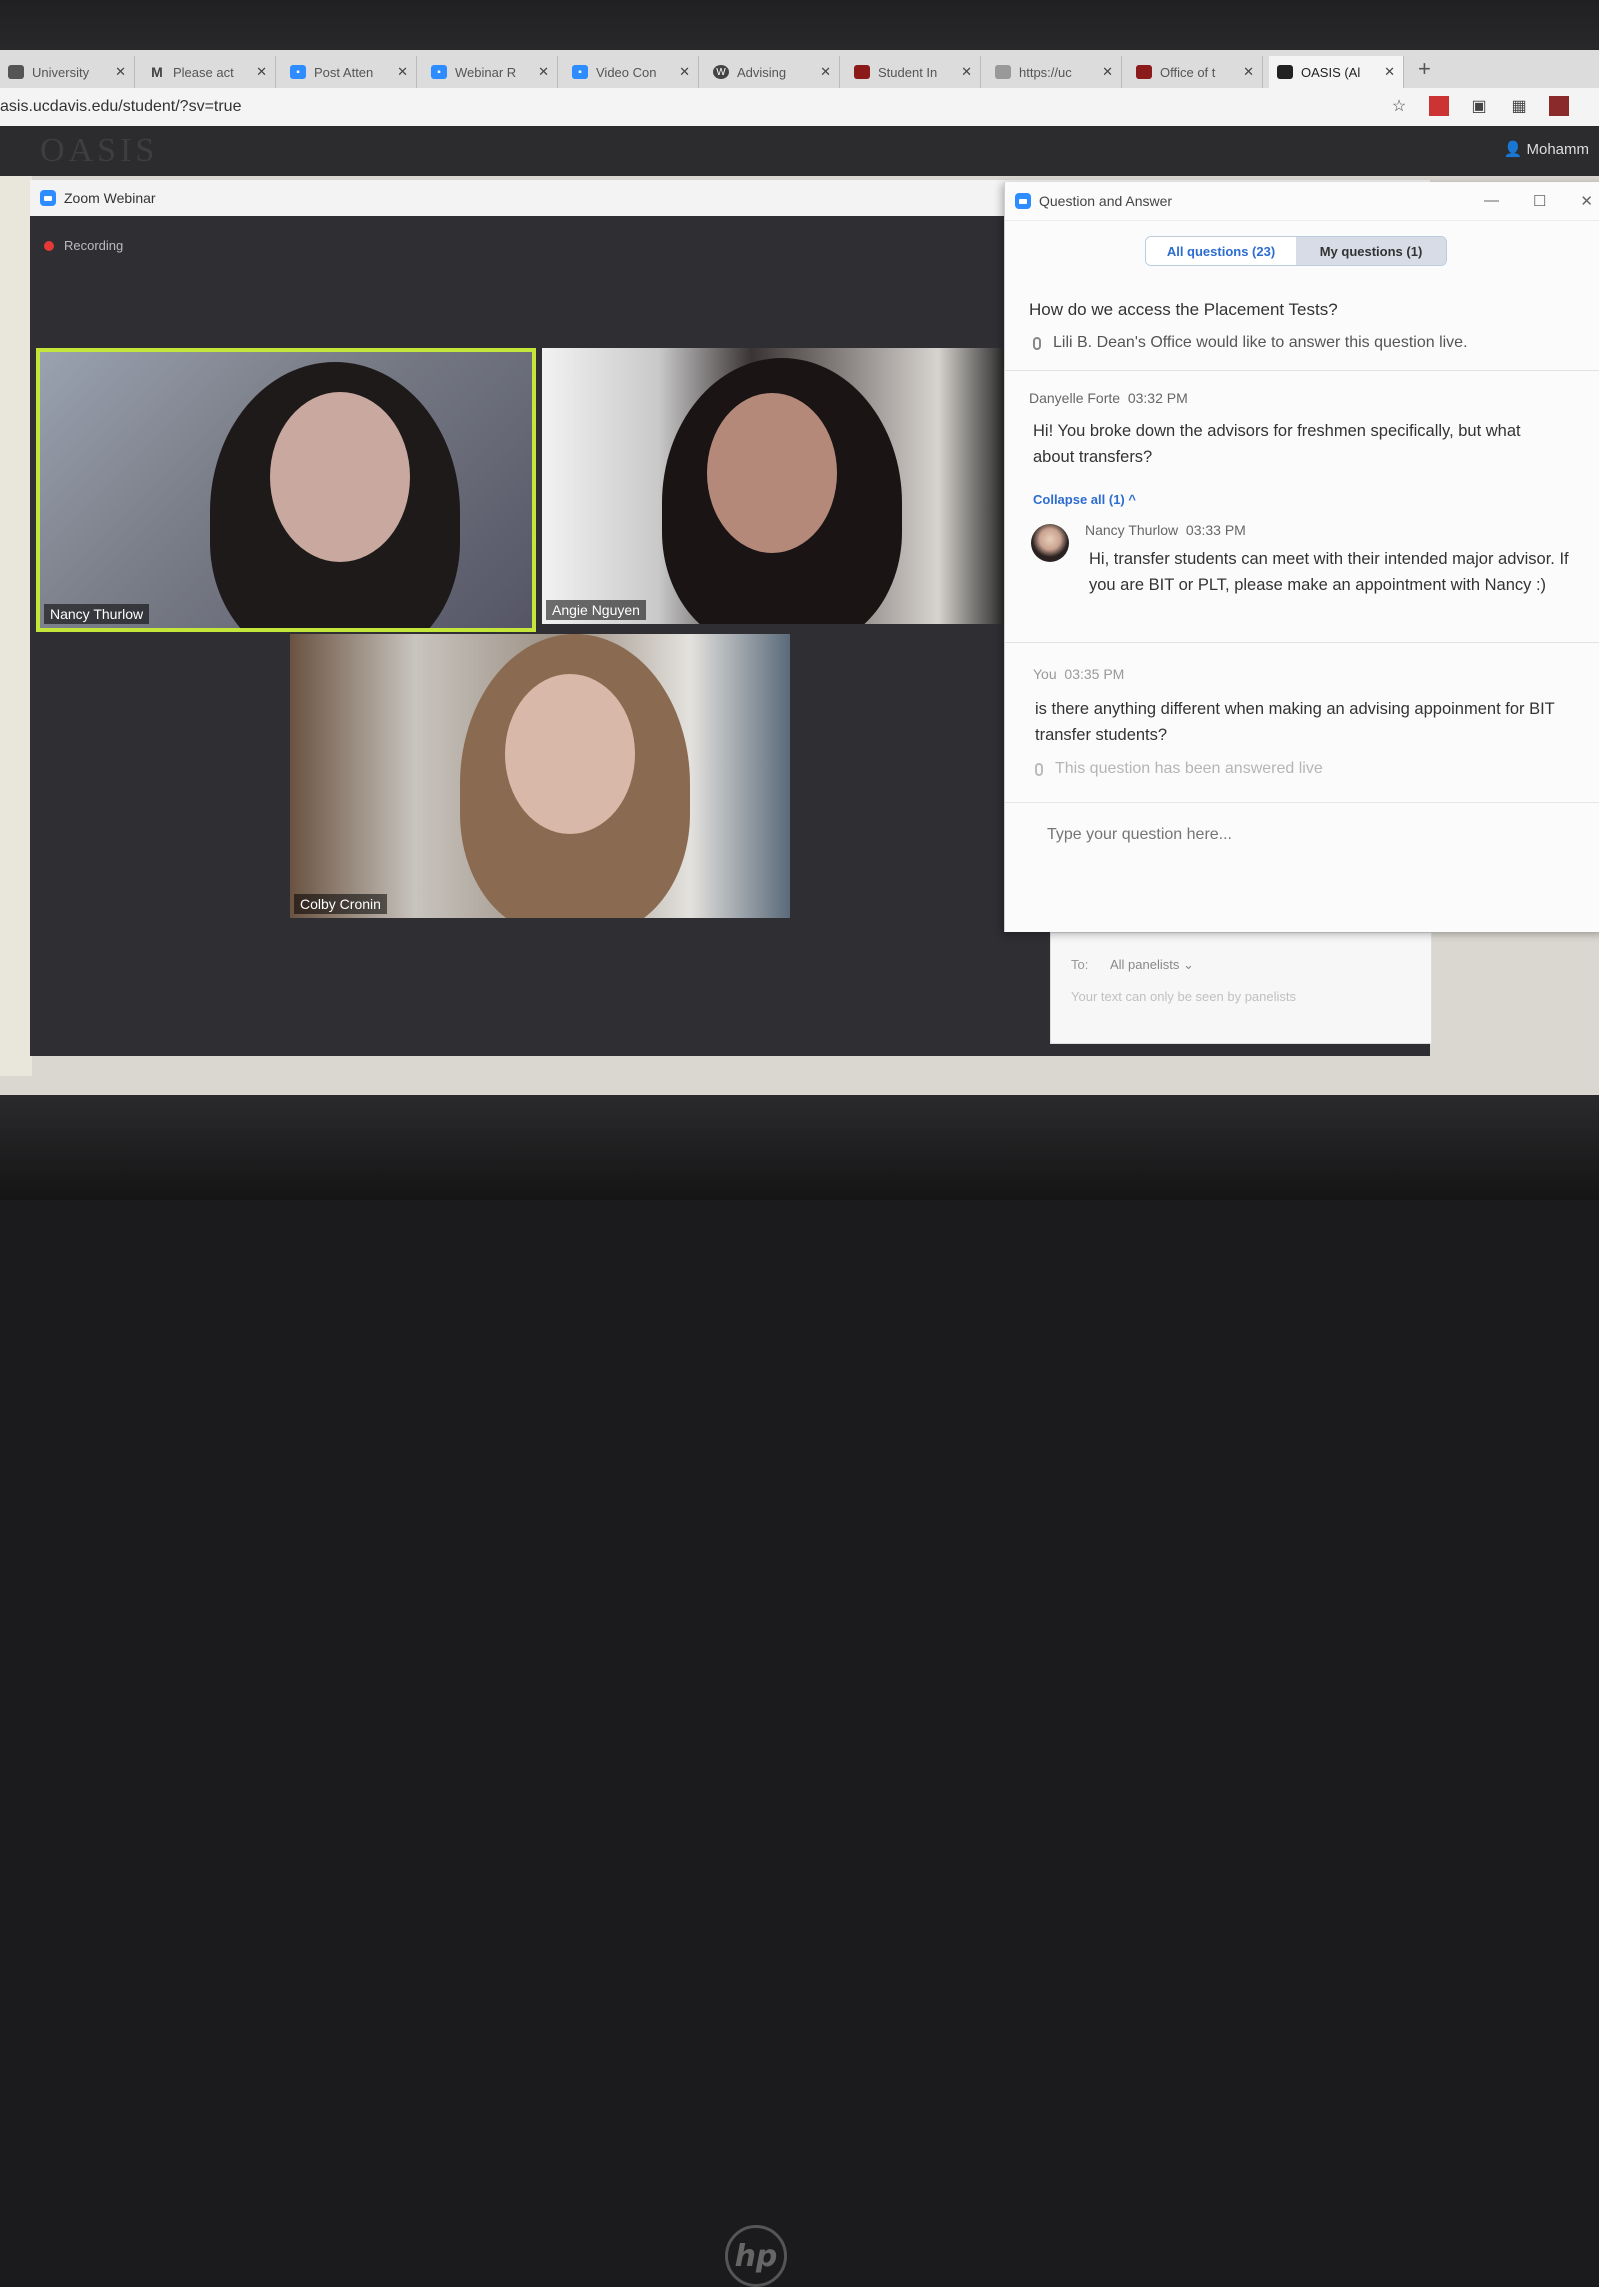  Describe the element at coordinates (596, 610) in the screenshot. I see `participant-name-label: Angie Nguyen` at that location.